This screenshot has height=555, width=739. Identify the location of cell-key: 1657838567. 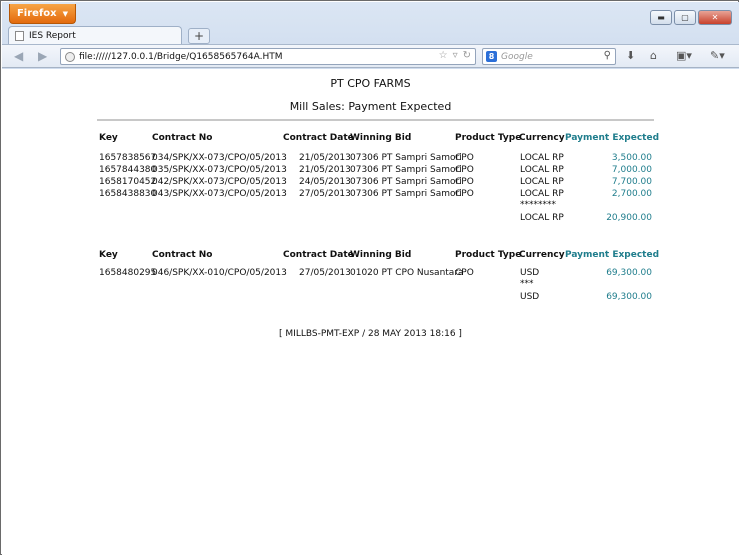
(128, 158).